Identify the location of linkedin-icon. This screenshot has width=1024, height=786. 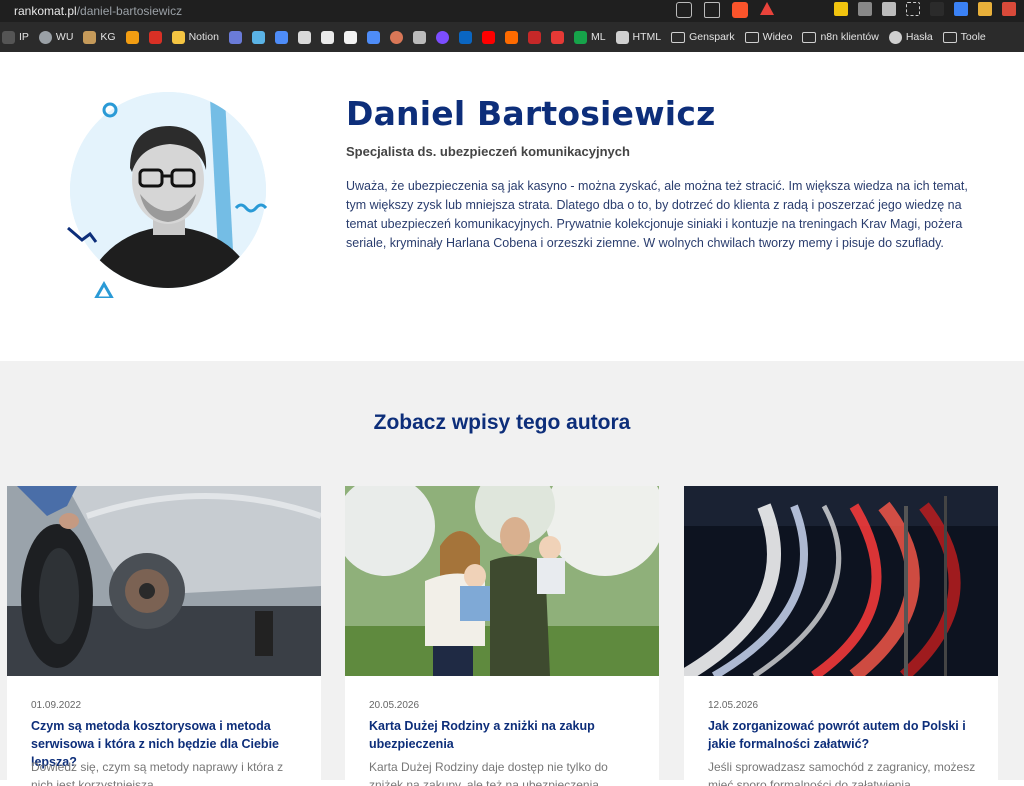
(465, 37).